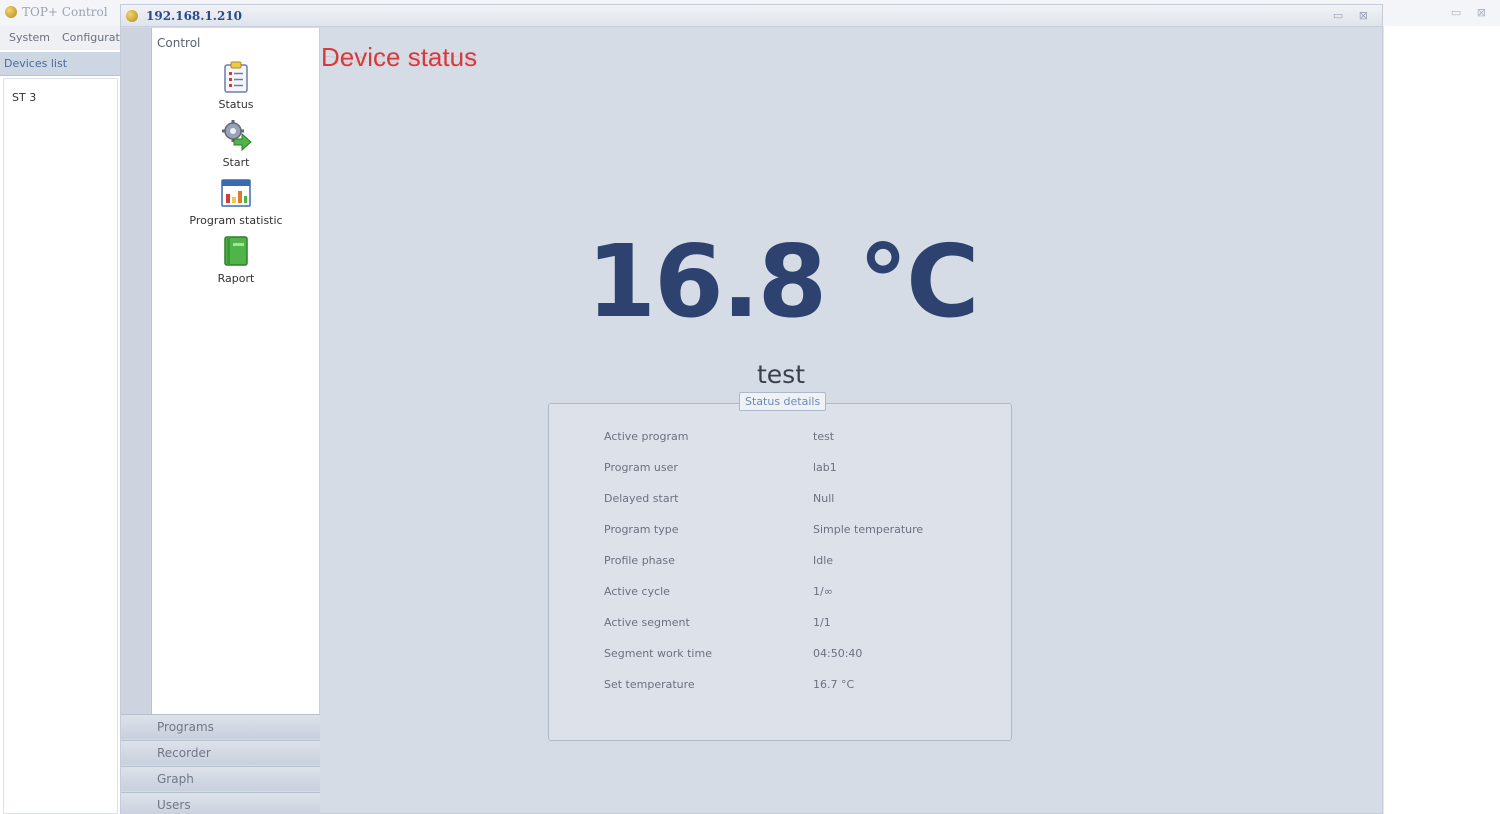 Image resolution: width=1500 pixels, height=814 pixels. I want to click on app-logo-icon, so click(11, 12).